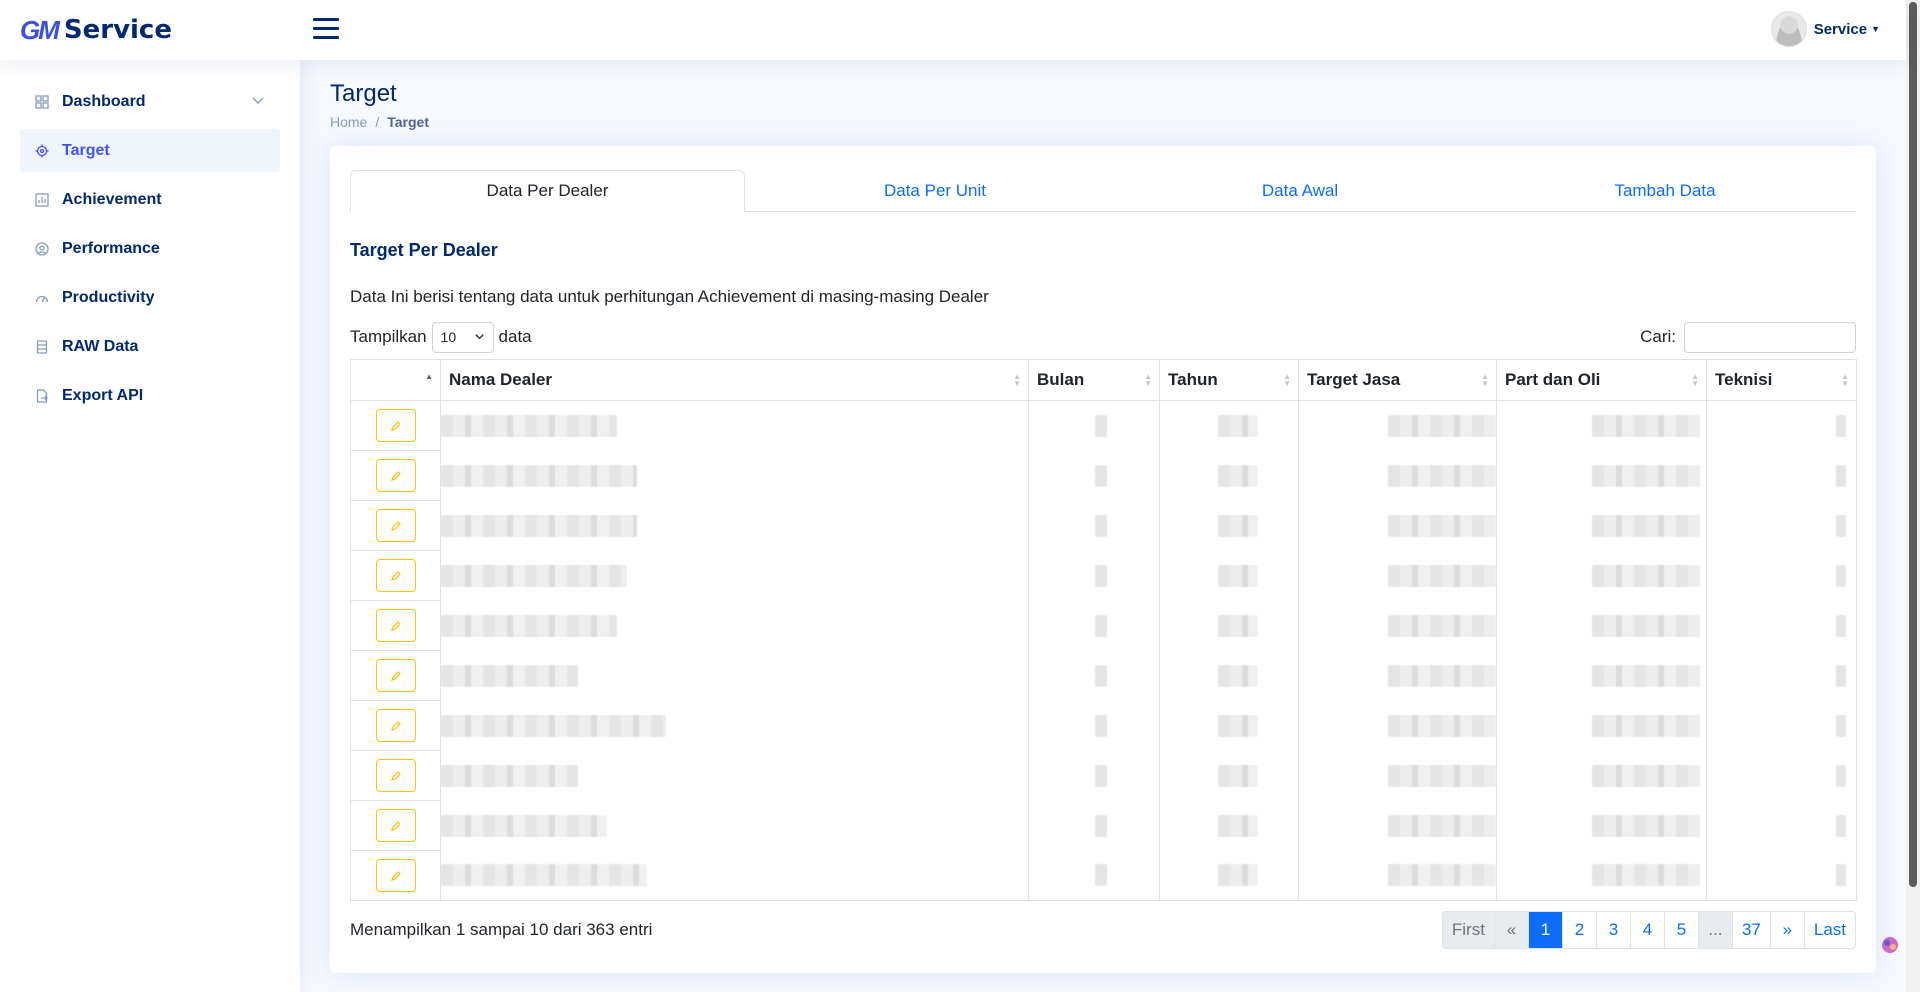 This screenshot has width=1920, height=992. Describe the element at coordinates (1094, 380) in the screenshot. I see `column-header-bulan: Bulan ▲ ▼` at that location.